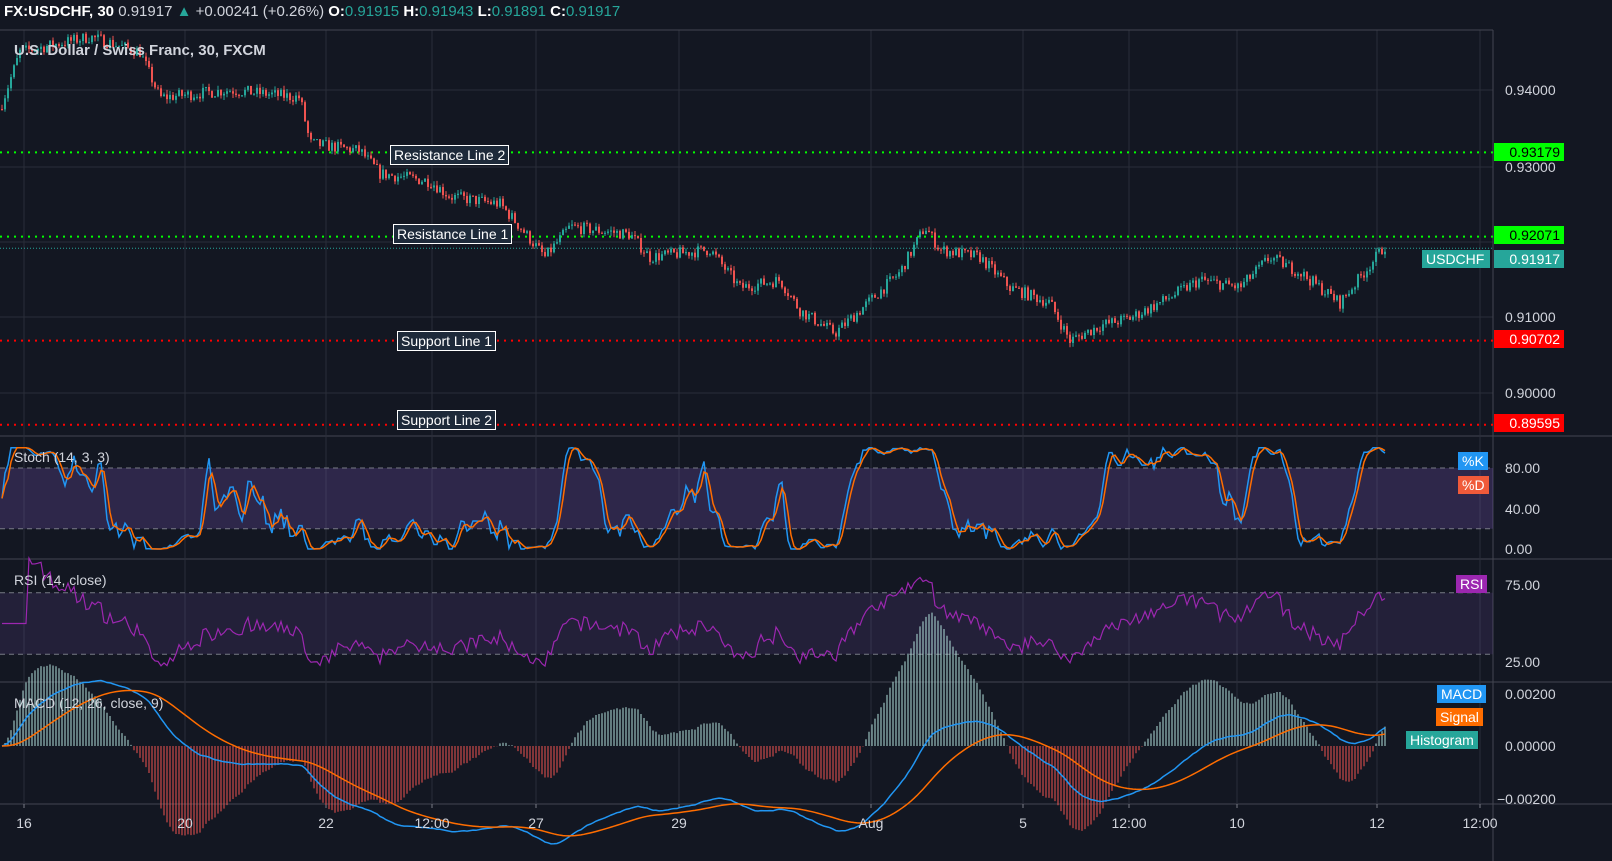 This screenshot has height=861, width=1612. I want to click on resistance-2-price-tag: 0.93179, so click(1529, 152).